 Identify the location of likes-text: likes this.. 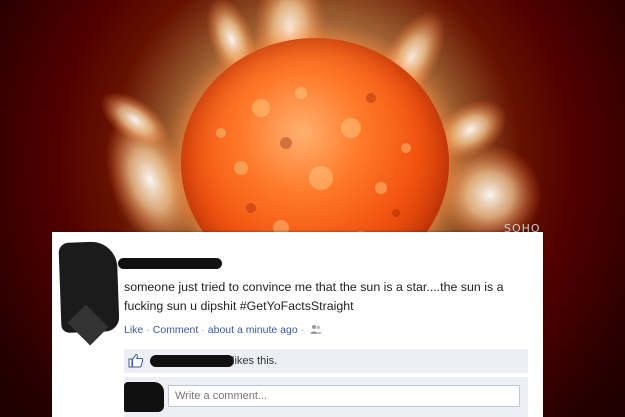
(255, 361).